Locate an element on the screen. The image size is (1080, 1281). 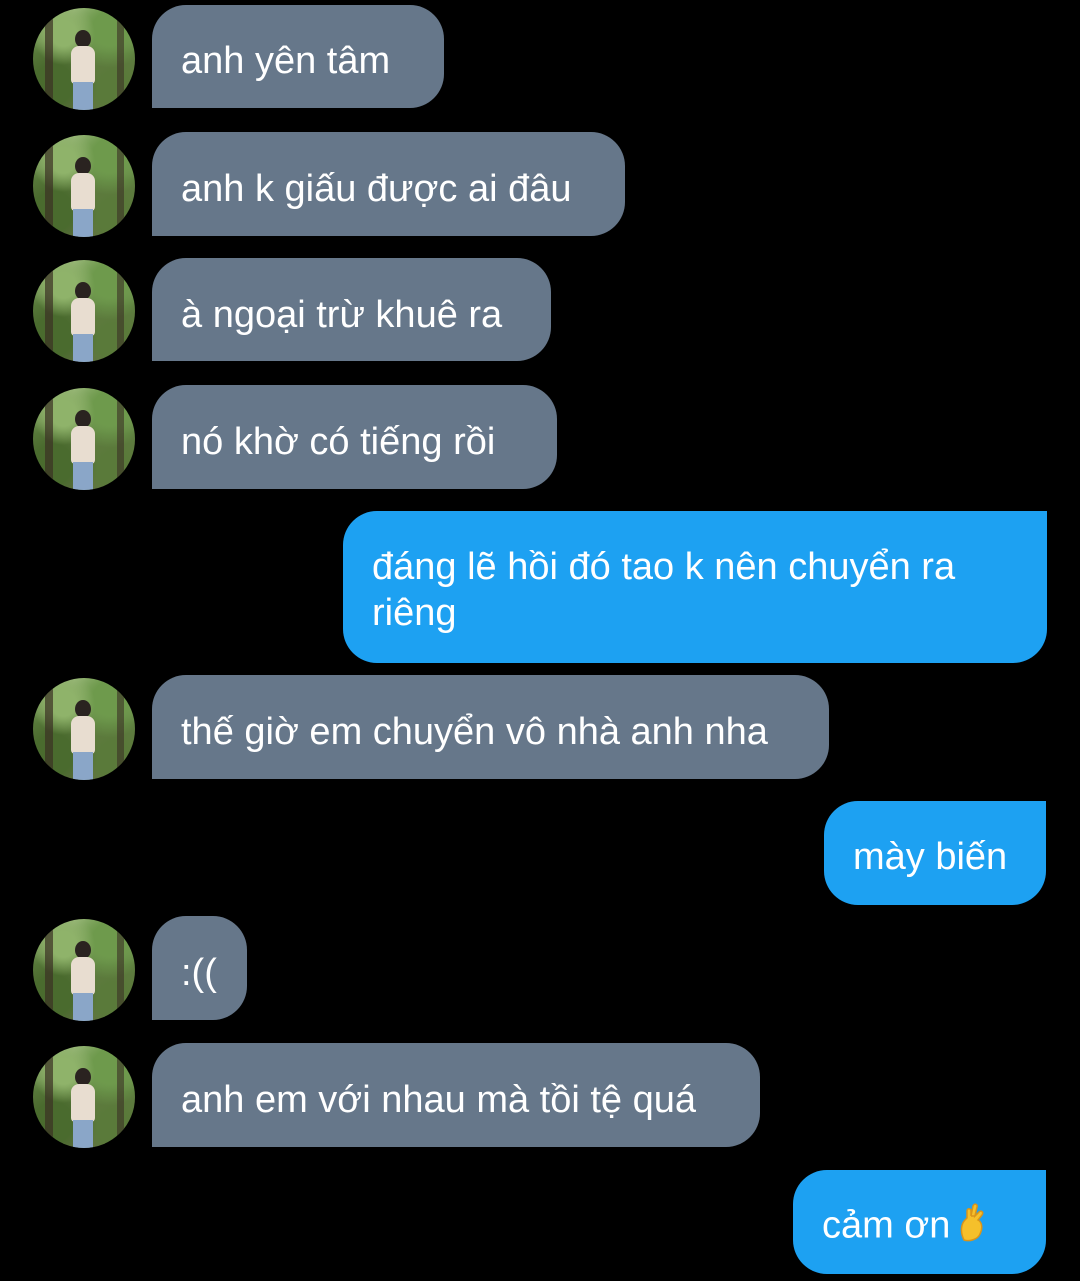
incoming-message-bubble: à ngoại trừ khuê ra is located at coordinates (351, 309).